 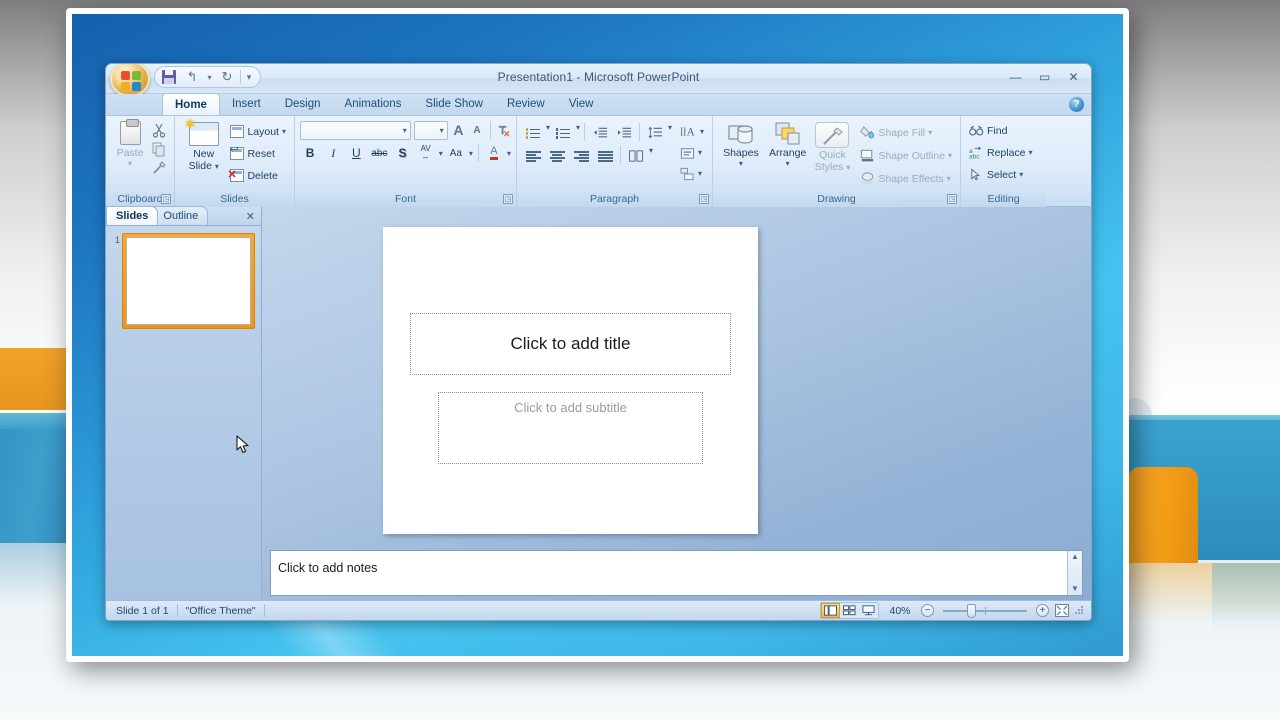 I want to click on numbering-button, so click(x=563, y=133).